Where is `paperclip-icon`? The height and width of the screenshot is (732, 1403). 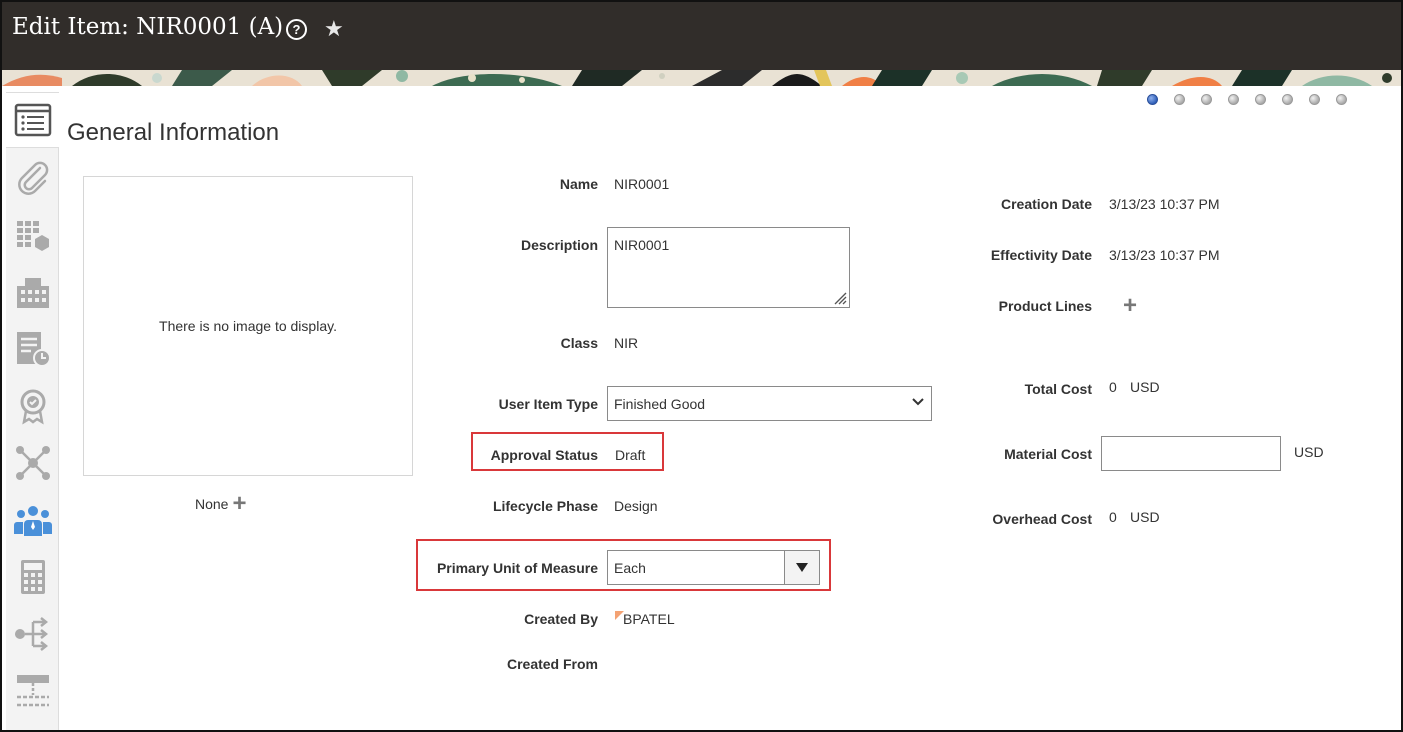 paperclip-icon is located at coordinates (32, 178).